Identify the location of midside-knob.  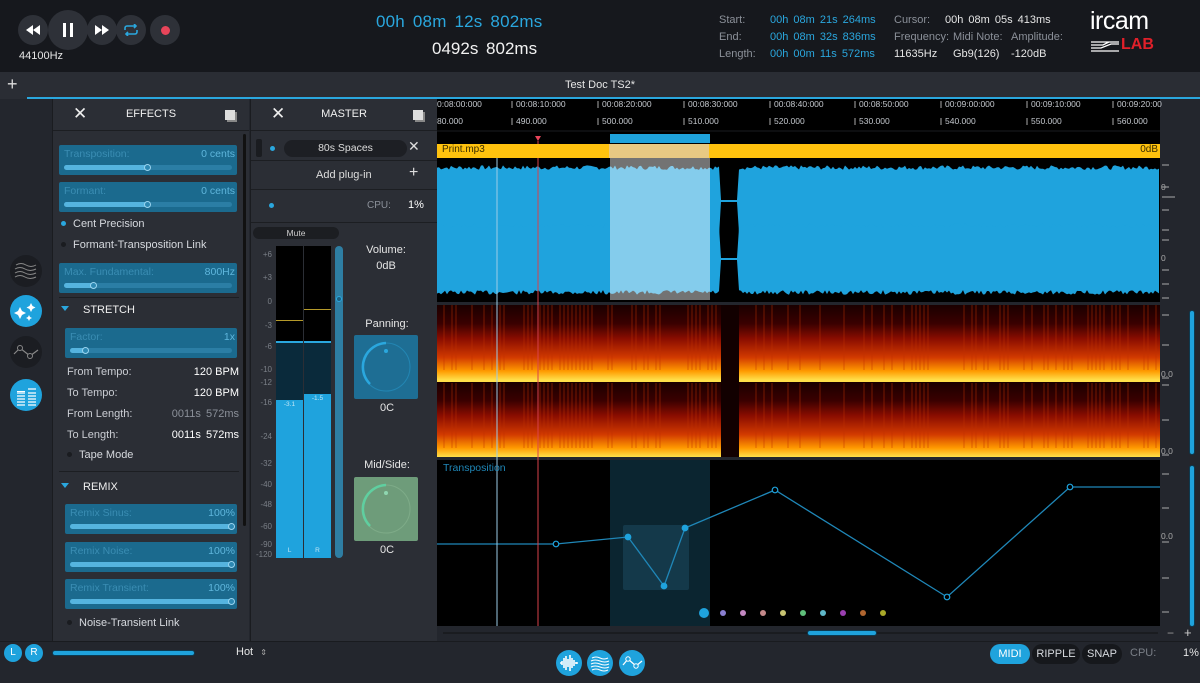
(386, 509).